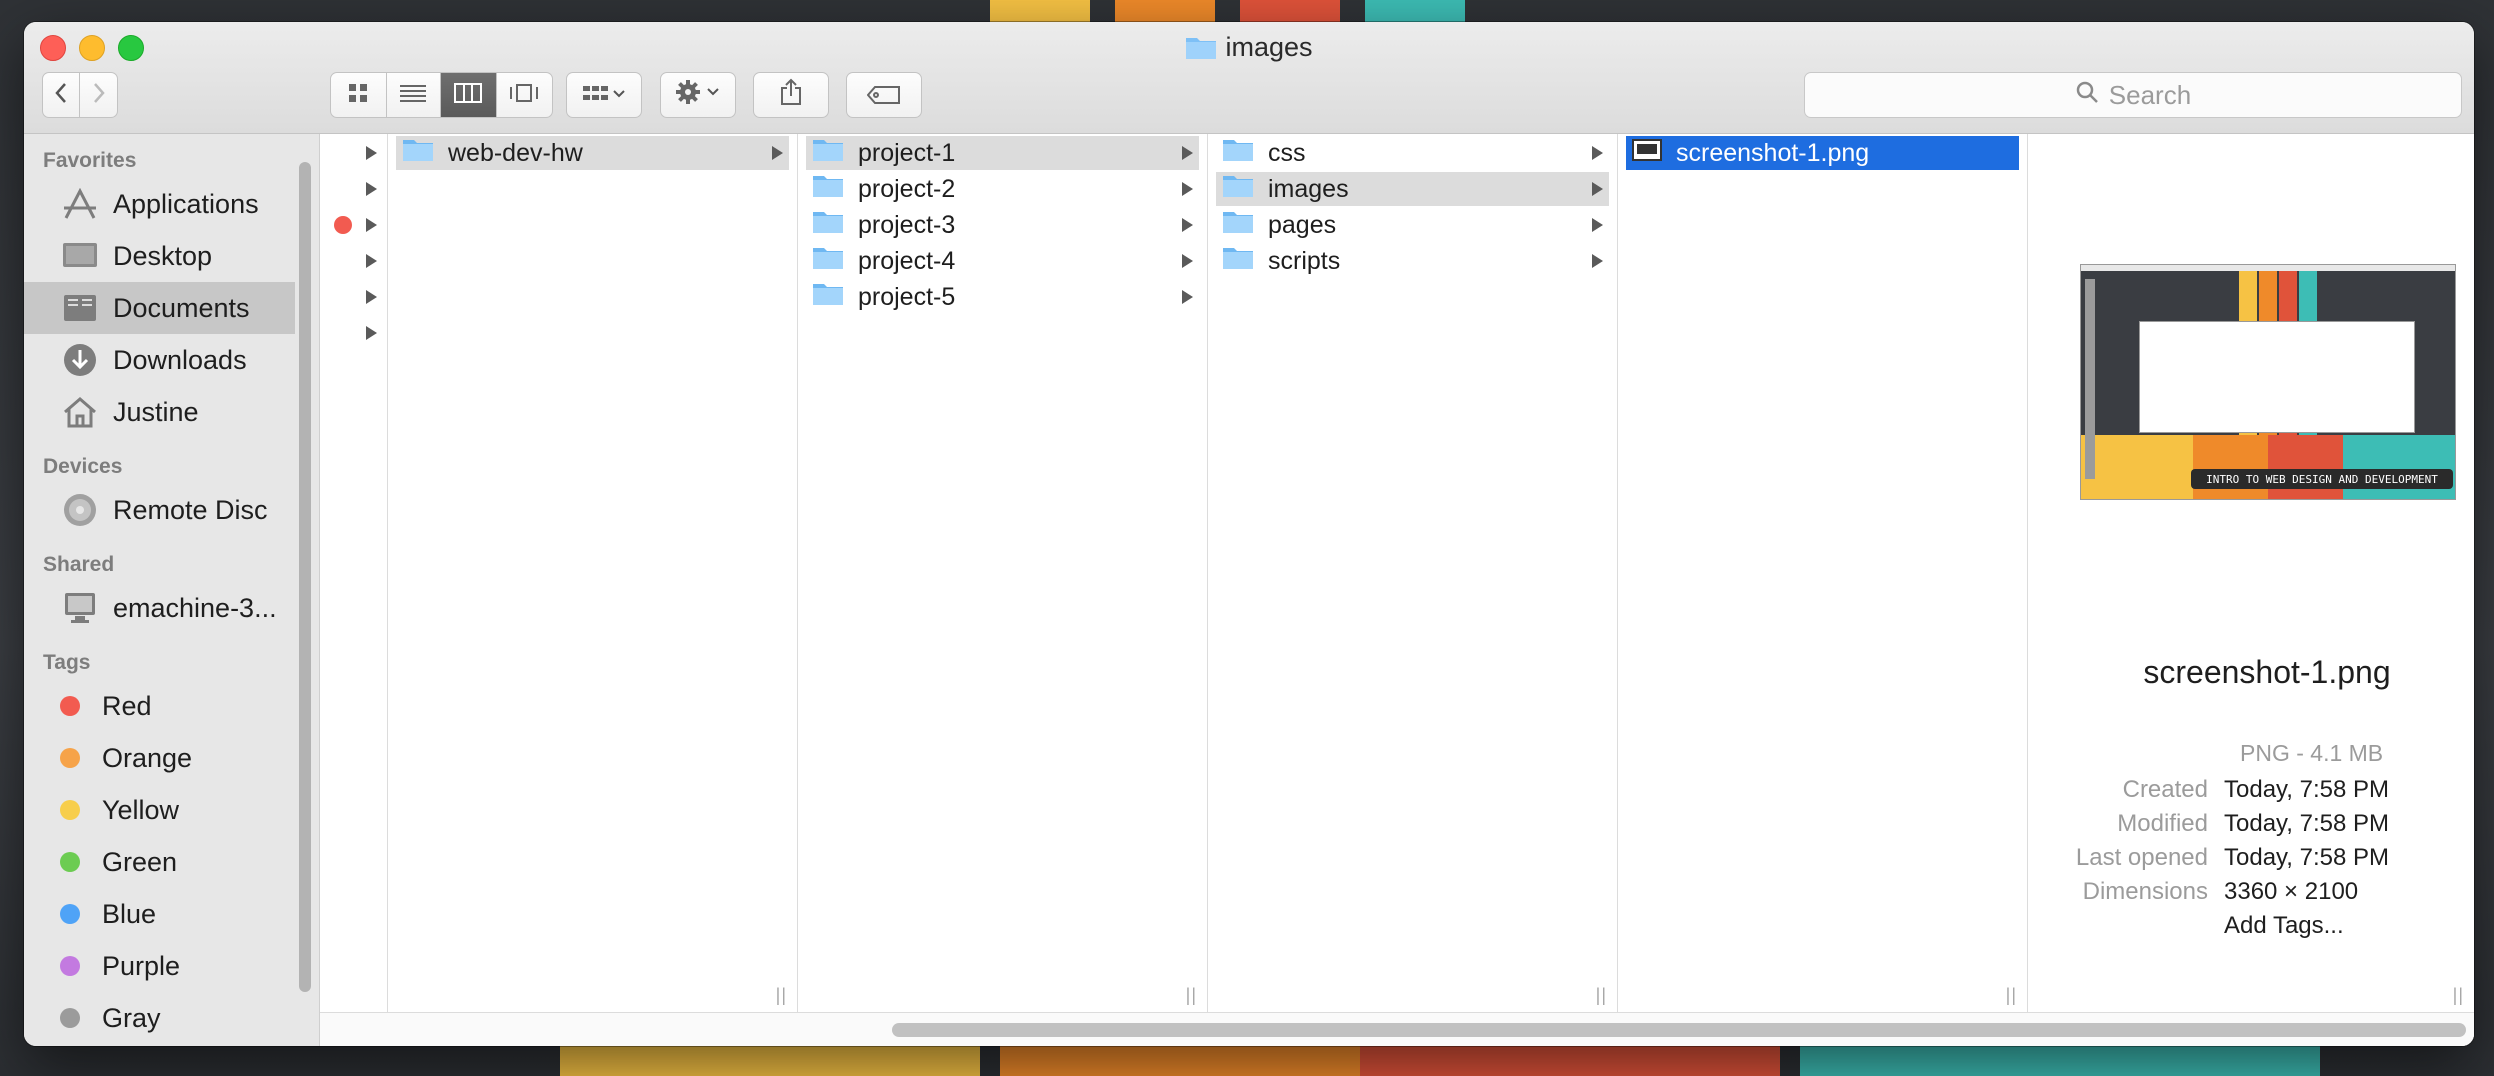 Image resolution: width=2494 pixels, height=1076 pixels. I want to click on tag-label: Yellow, so click(141, 809).